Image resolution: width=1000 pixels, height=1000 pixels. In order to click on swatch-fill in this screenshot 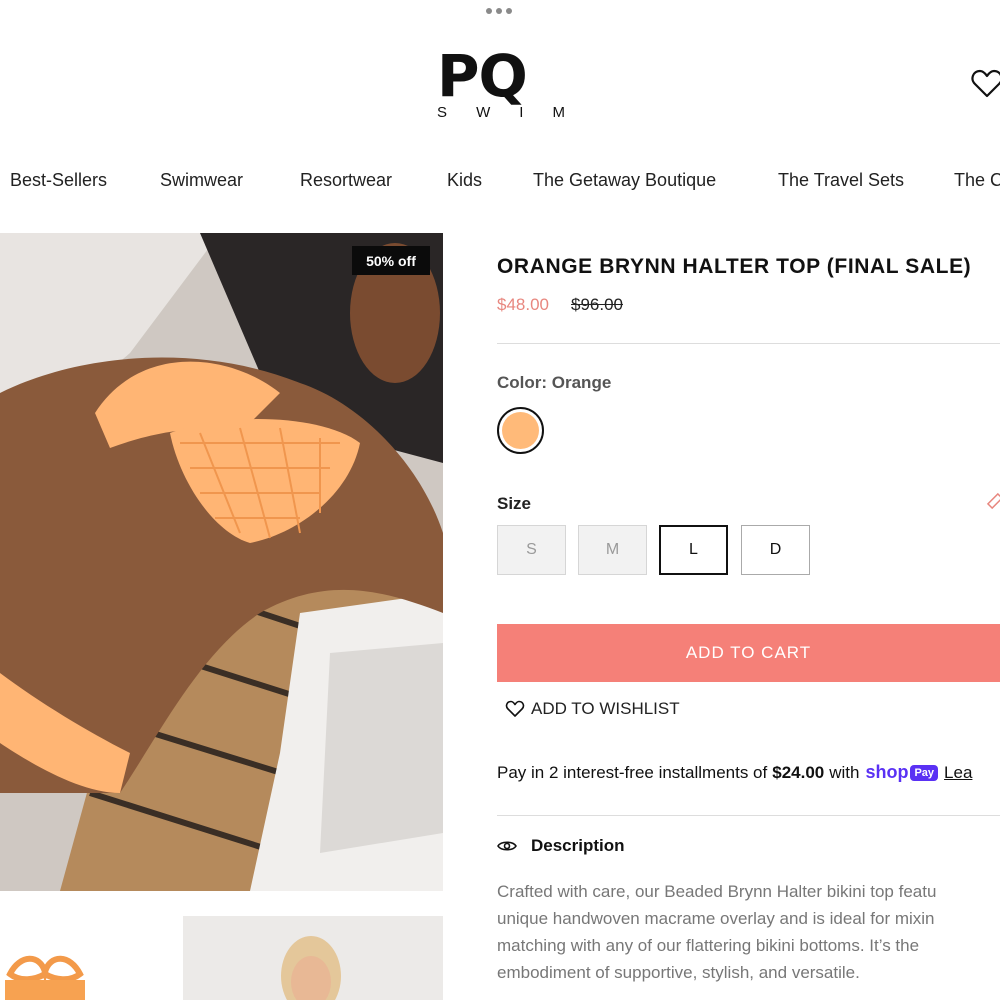, I will do `click(520, 430)`.